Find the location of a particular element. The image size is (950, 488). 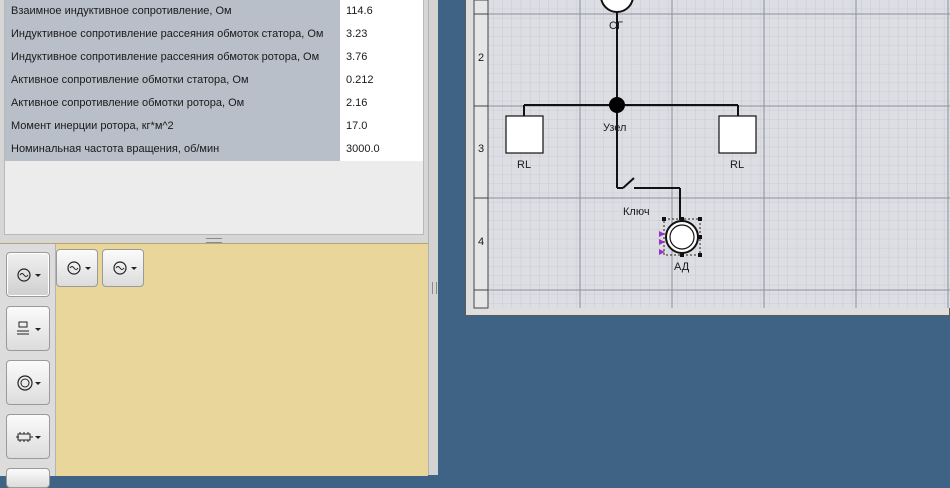

property-value: 2.16 is located at coordinates (381, 103).